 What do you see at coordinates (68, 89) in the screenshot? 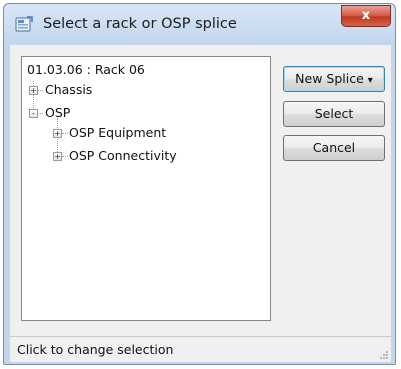
I see `tree-item-chassis: Chassis` at bounding box center [68, 89].